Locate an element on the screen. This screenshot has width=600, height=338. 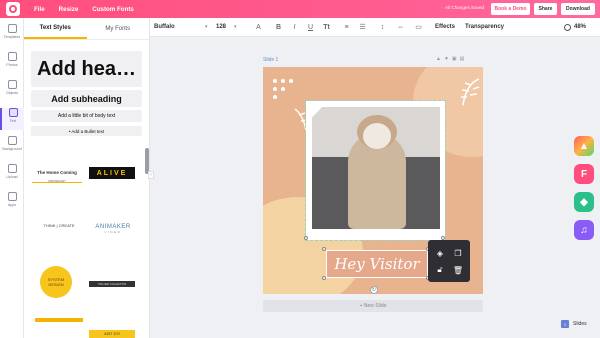
rail-label: Text is located at coordinates (13, 121).